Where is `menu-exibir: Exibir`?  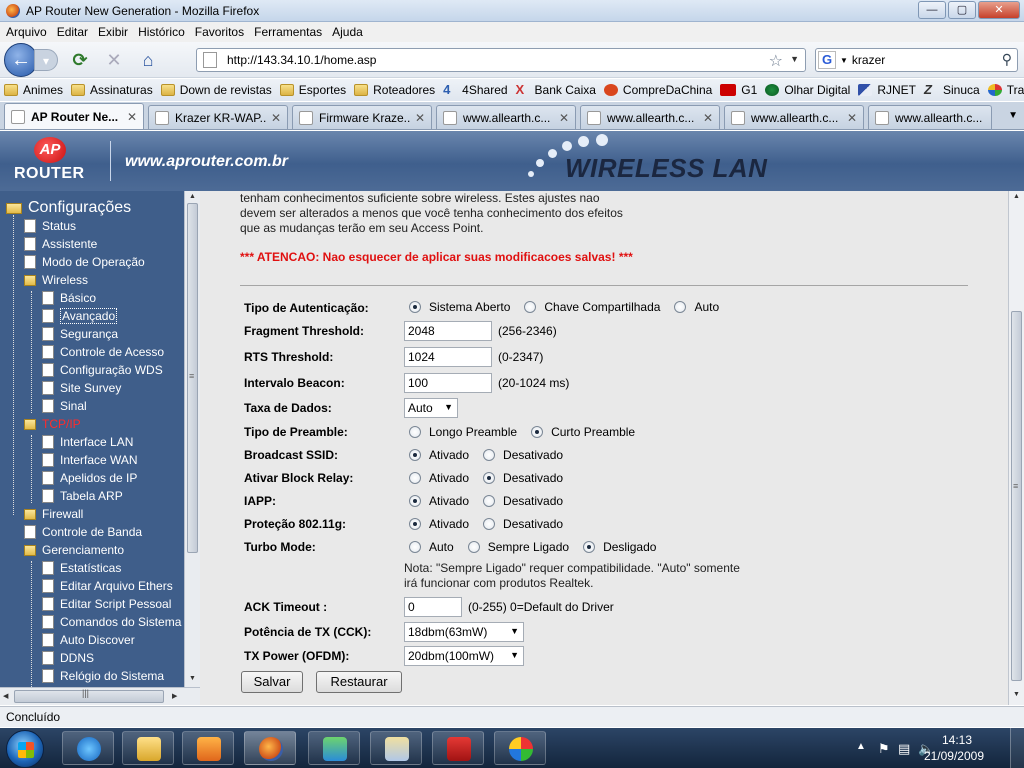 menu-exibir: Exibir is located at coordinates (113, 32).